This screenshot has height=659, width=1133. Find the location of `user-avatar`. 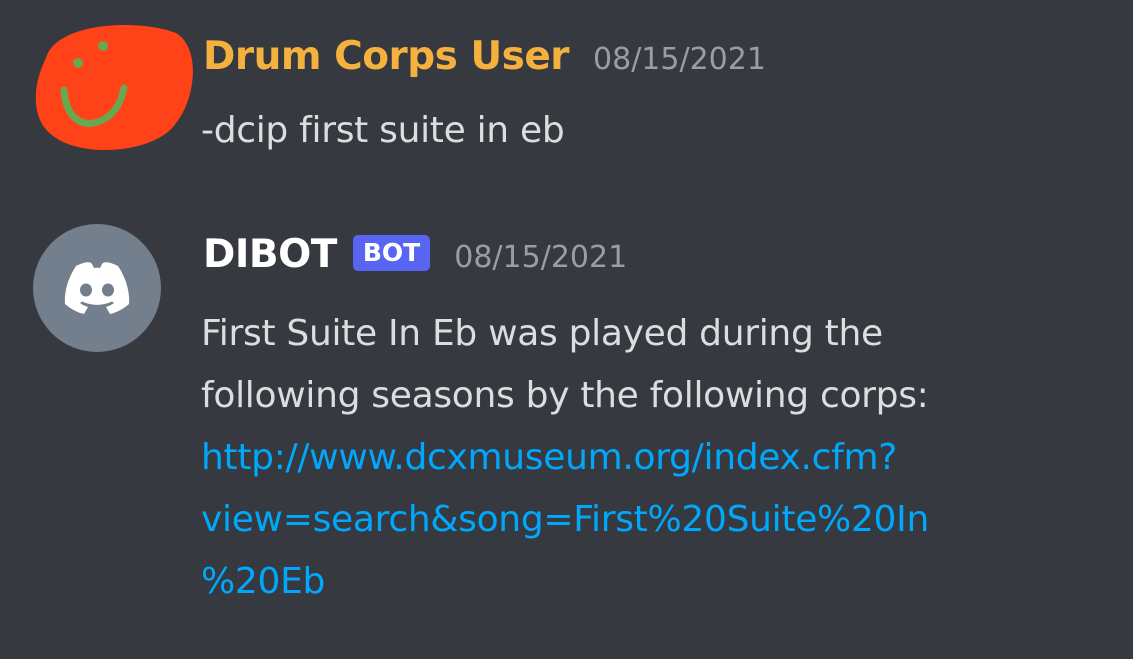

user-avatar is located at coordinates (111, 88).